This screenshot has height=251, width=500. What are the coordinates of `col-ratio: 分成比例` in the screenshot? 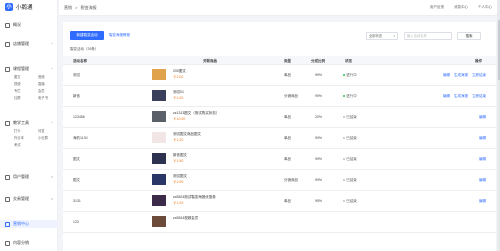 It's located at (318, 60).